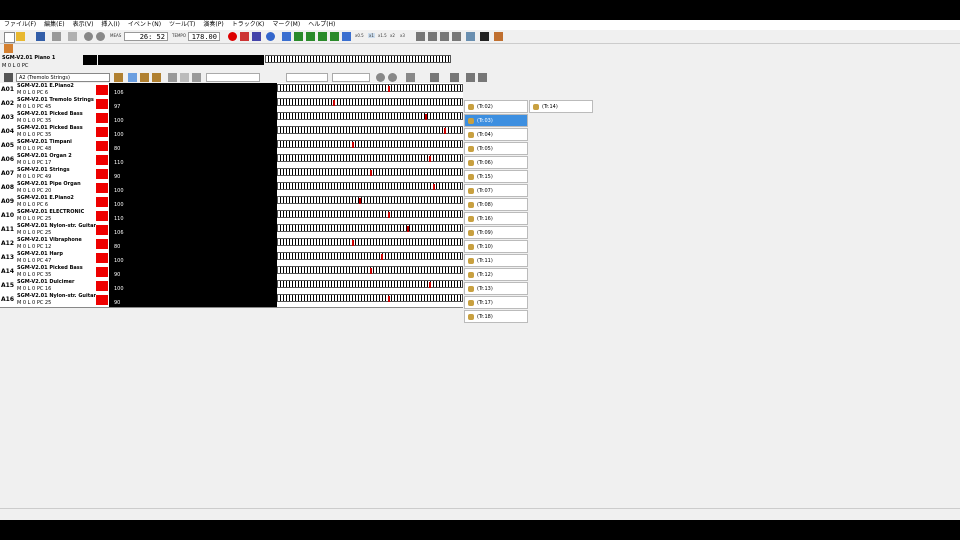  I want to click on track-item: (Tr.06), so click(496, 162).